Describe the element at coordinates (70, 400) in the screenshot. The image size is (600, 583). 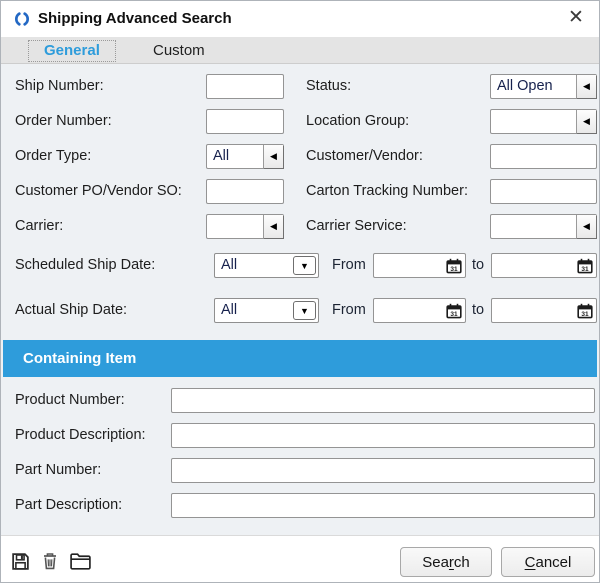
I see `product-number-label: Product Number:` at that location.